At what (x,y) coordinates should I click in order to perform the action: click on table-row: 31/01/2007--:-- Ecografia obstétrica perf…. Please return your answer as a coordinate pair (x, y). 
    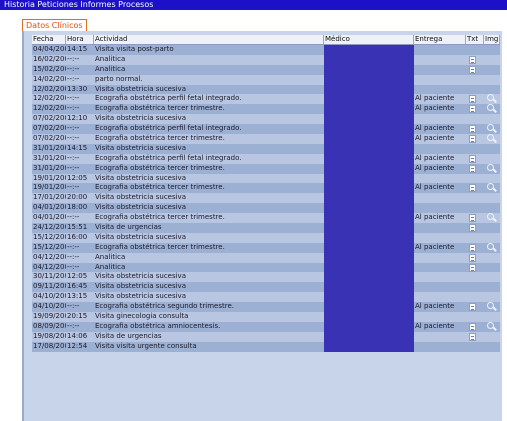
    Looking at the image, I should click on (266, 158).